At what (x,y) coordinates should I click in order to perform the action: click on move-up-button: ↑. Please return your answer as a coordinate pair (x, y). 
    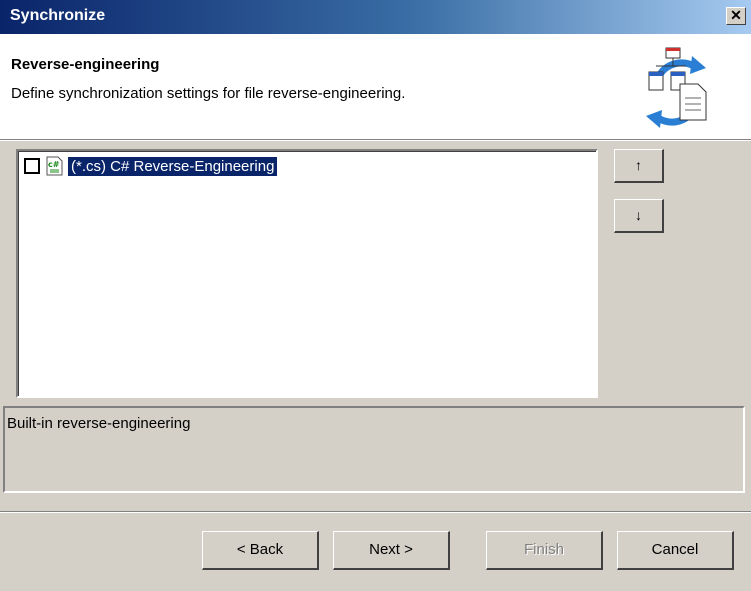
    Looking at the image, I should click on (639, 166).